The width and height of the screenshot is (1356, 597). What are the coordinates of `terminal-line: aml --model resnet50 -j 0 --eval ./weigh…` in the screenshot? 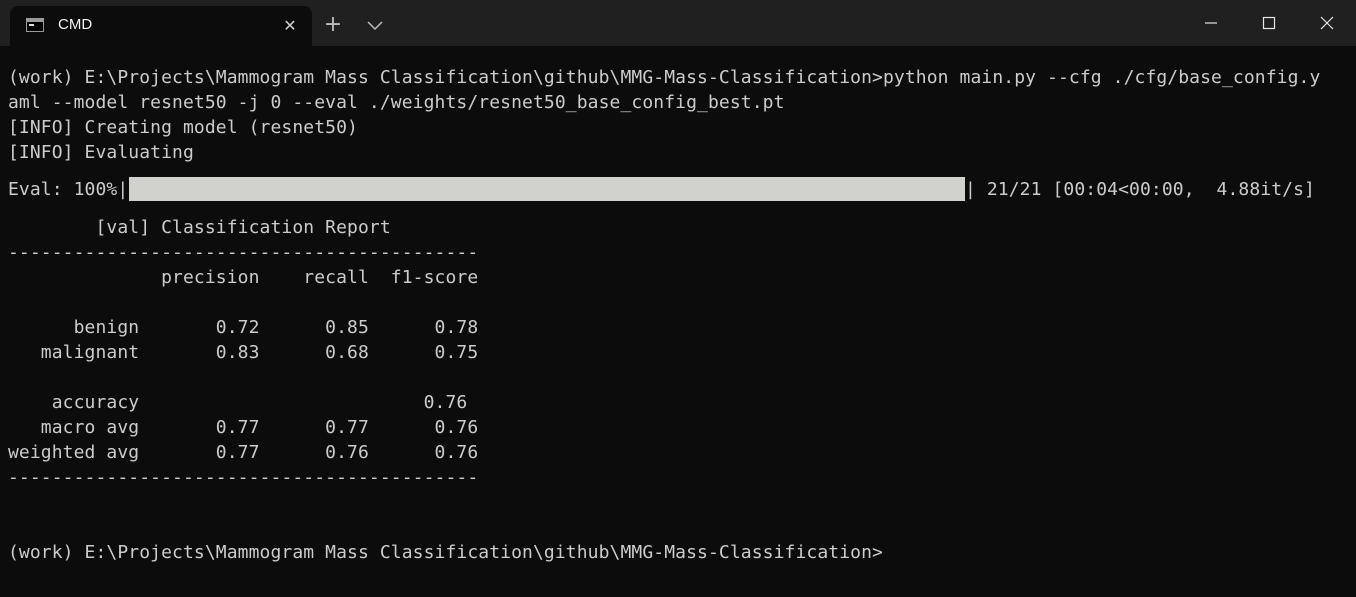 It's located at (396, 102).